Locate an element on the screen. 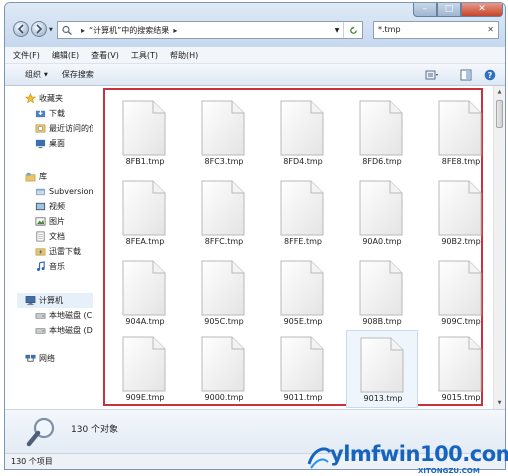  file-item: 8FD6.tmp is located at coordinates (382, 133).